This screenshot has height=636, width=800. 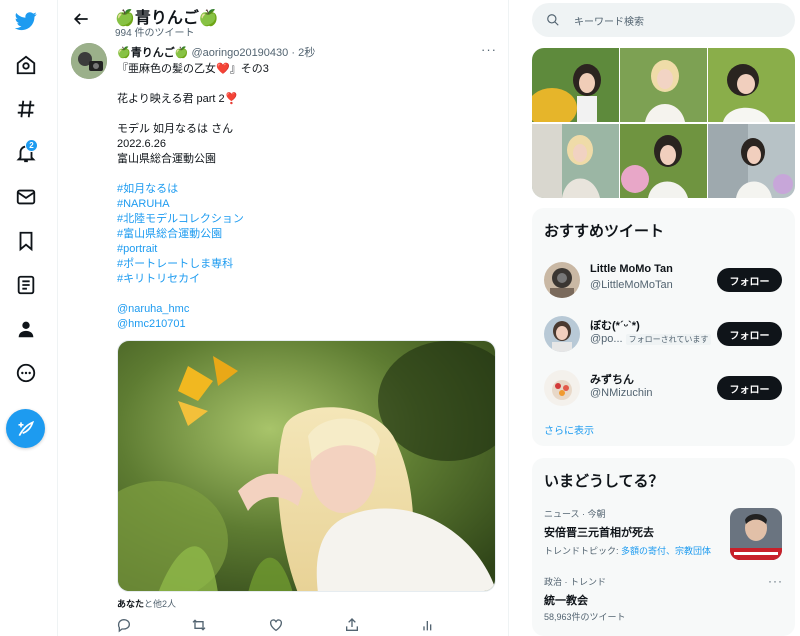 I want to click on trend-context: ニュース · 今朝, so click(x=575, y=514).